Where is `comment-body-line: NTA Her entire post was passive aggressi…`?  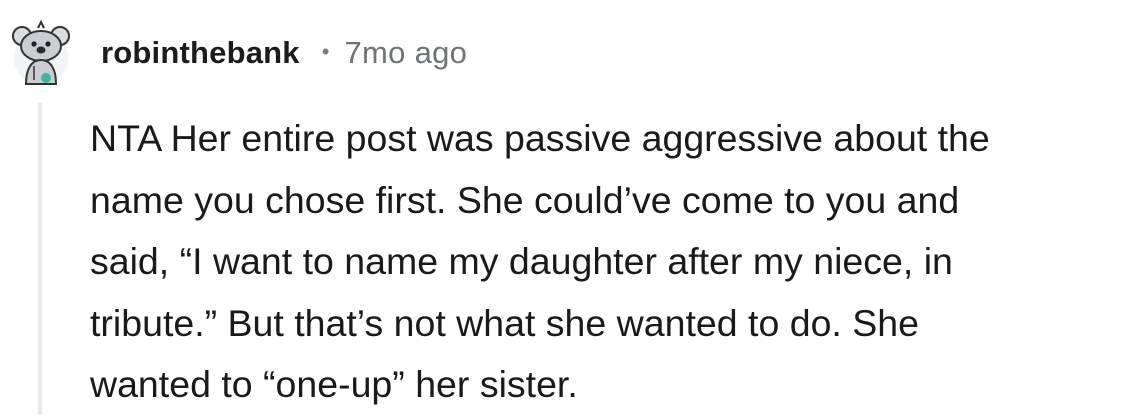 comment-body-line: NTA Her entire post was passive aggressi… is located at coordinates (540, 138).